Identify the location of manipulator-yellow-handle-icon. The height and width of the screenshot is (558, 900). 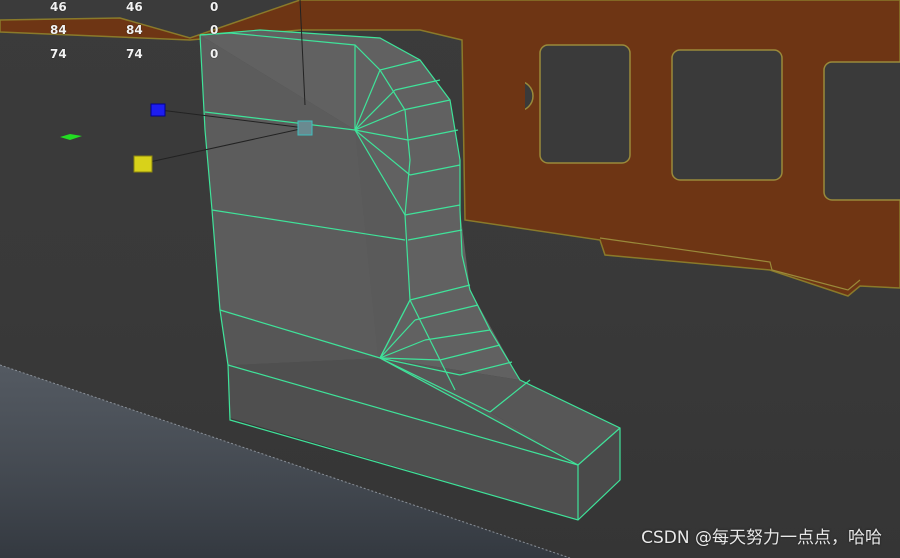
(143, 164).